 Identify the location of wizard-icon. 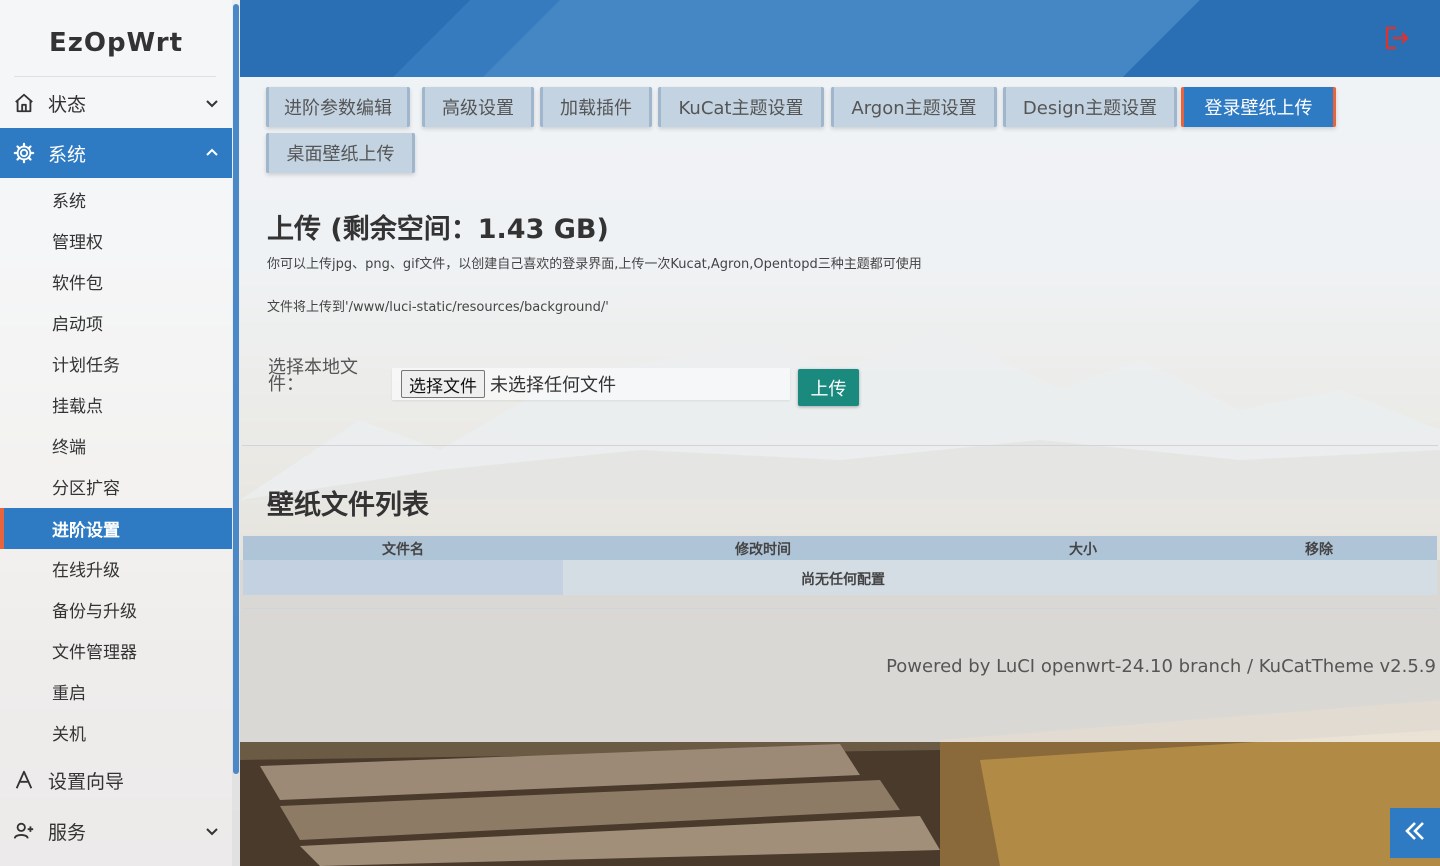
(24, 780).